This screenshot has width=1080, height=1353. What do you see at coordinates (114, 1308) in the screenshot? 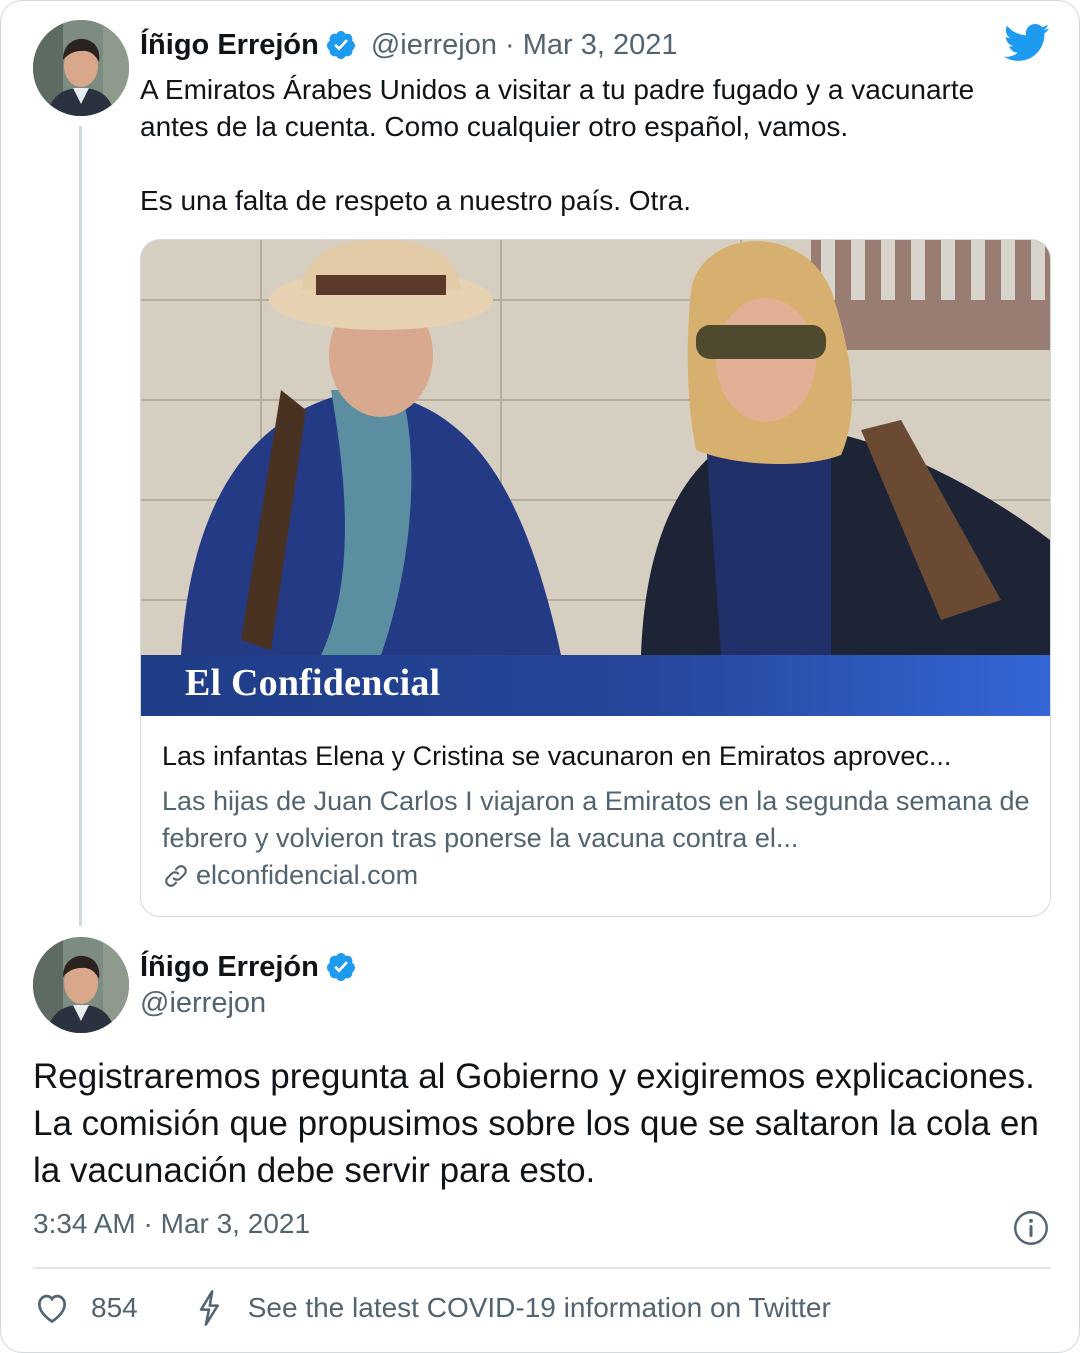
I see `like-count: 854` at bounding box center [114, 1308].